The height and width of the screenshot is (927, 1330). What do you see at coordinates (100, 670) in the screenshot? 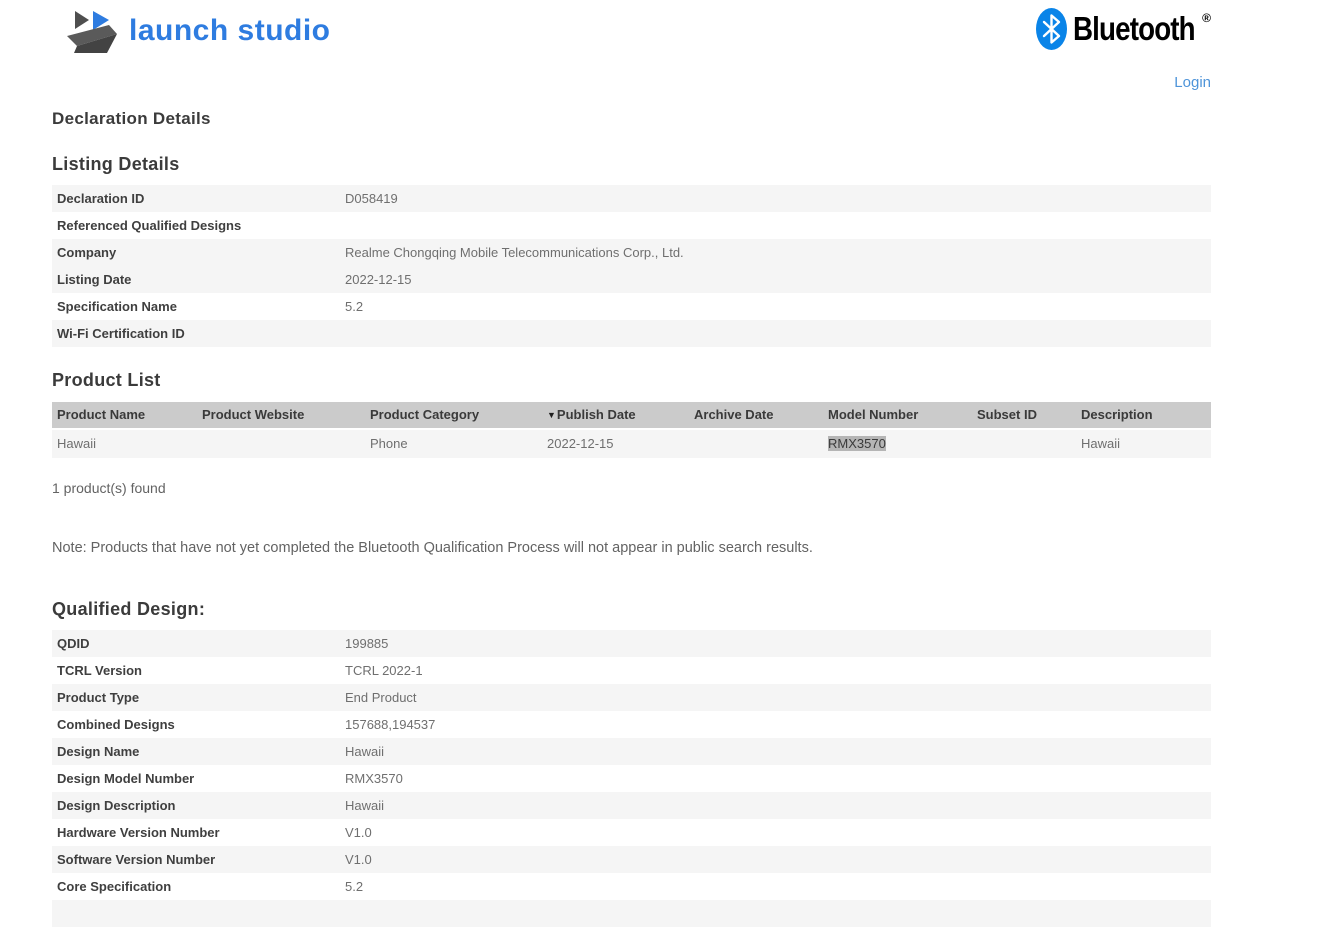
I see `row-label: TCRL Version` at bounding box center [100, 670].